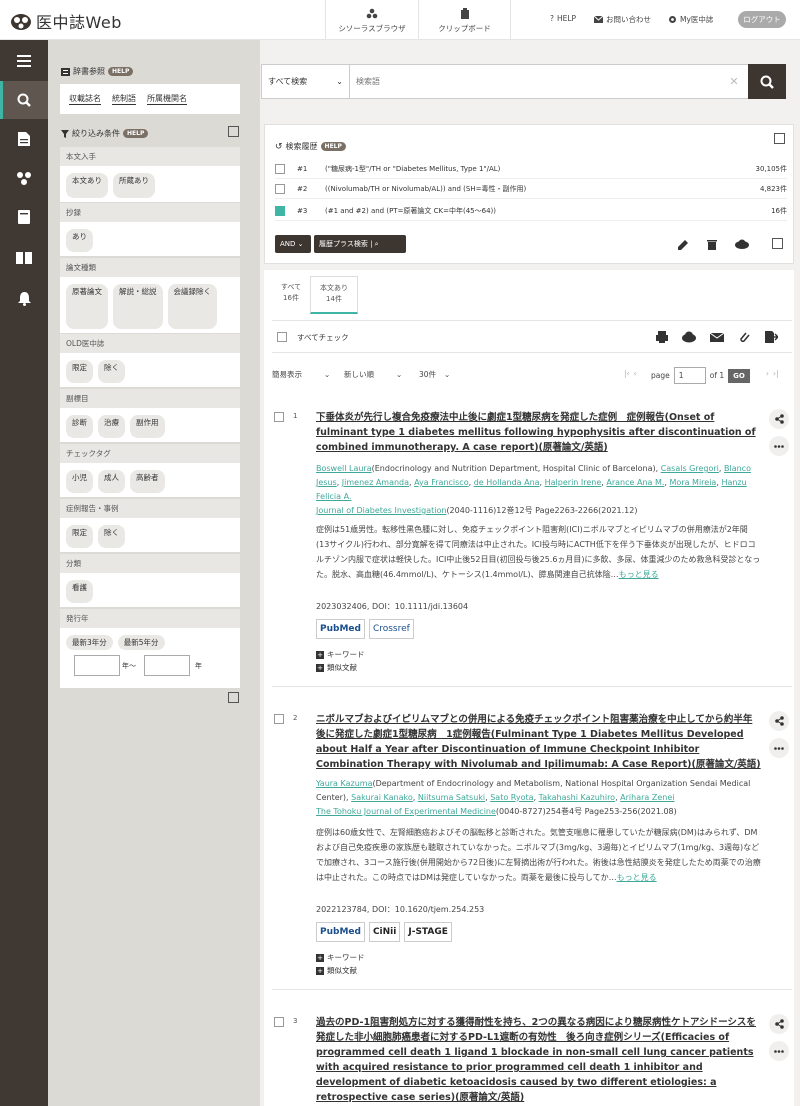 The image size is (800, 1106). I want to click on download-icon, so click(689, 337).